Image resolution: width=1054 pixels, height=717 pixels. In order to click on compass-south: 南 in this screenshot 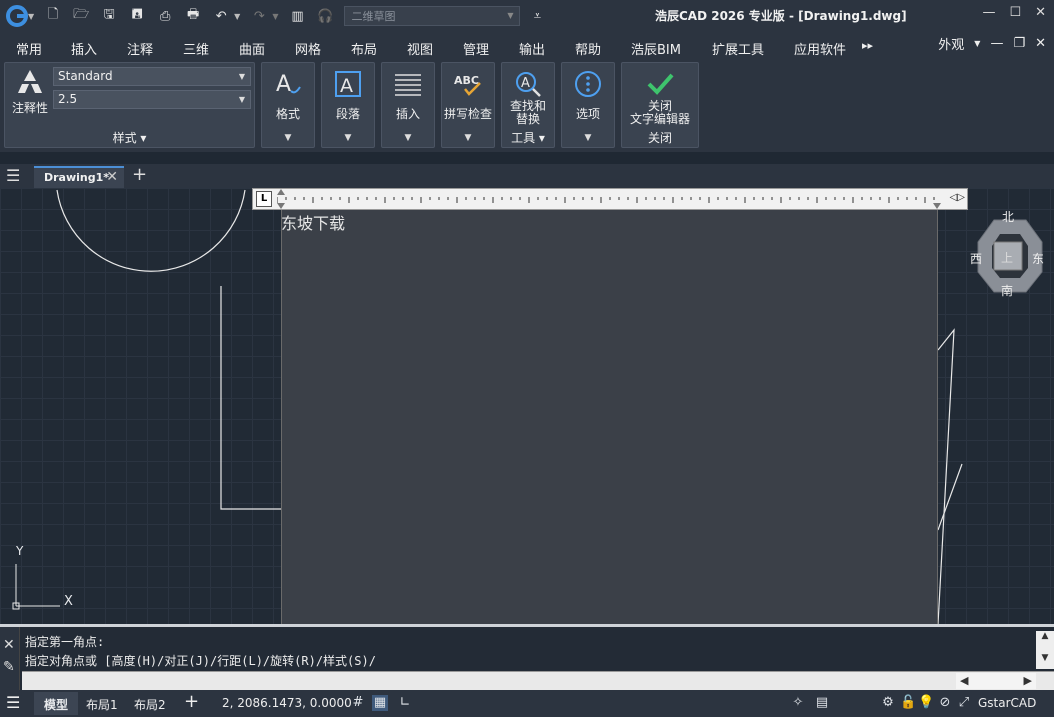, I will do `click(1007, 290)`.